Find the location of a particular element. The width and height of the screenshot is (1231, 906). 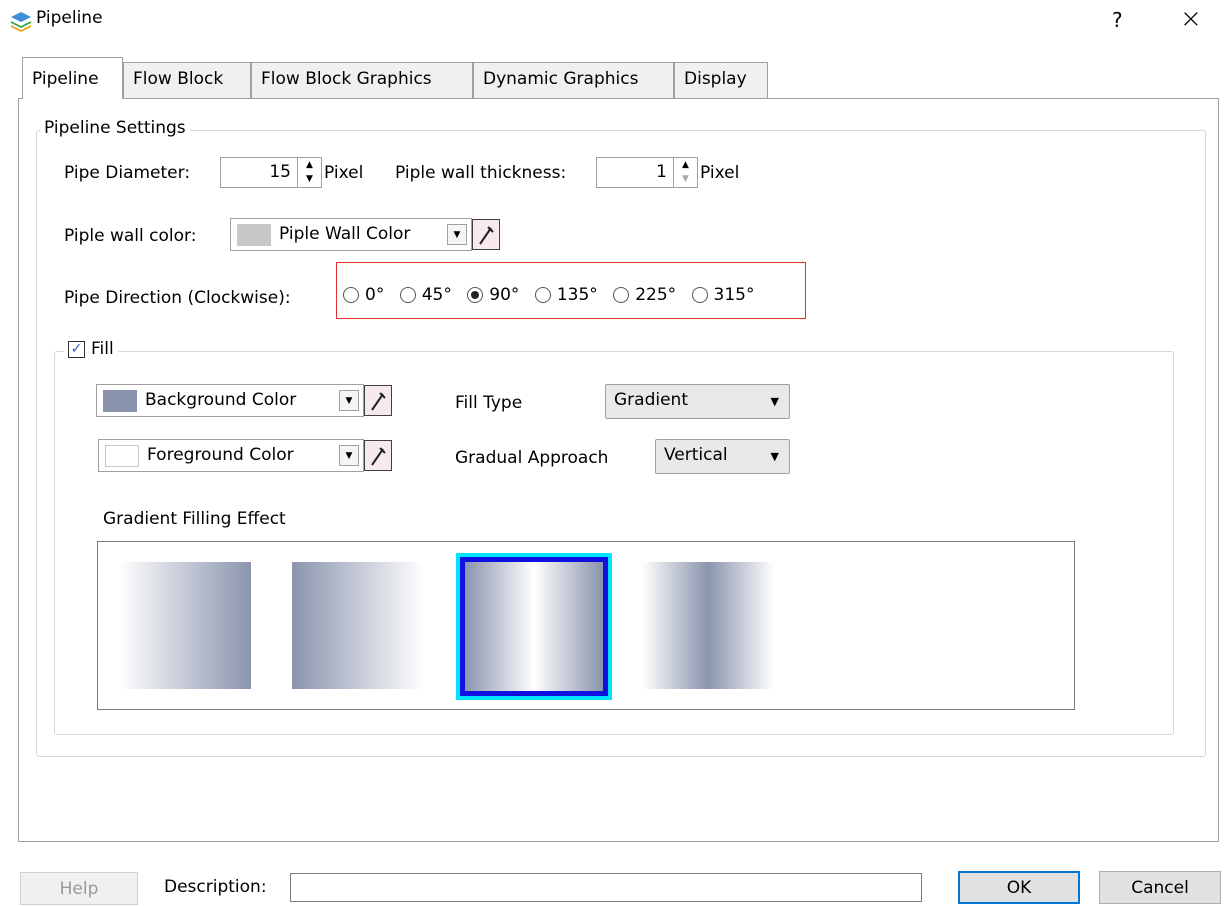

eyedropper-button is located at coordinates (486, 234).